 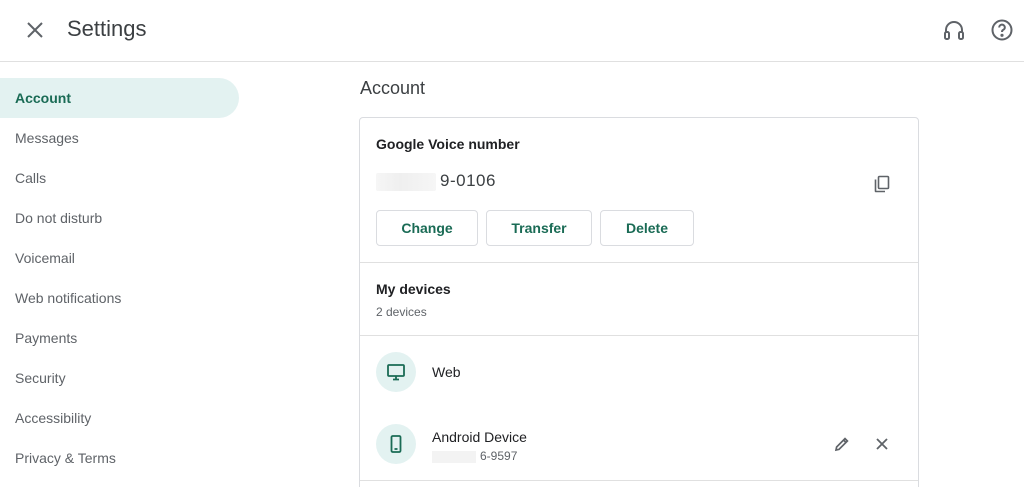 I want to click on sidebar-item-calls: Calls, so click(x=120, y=178).